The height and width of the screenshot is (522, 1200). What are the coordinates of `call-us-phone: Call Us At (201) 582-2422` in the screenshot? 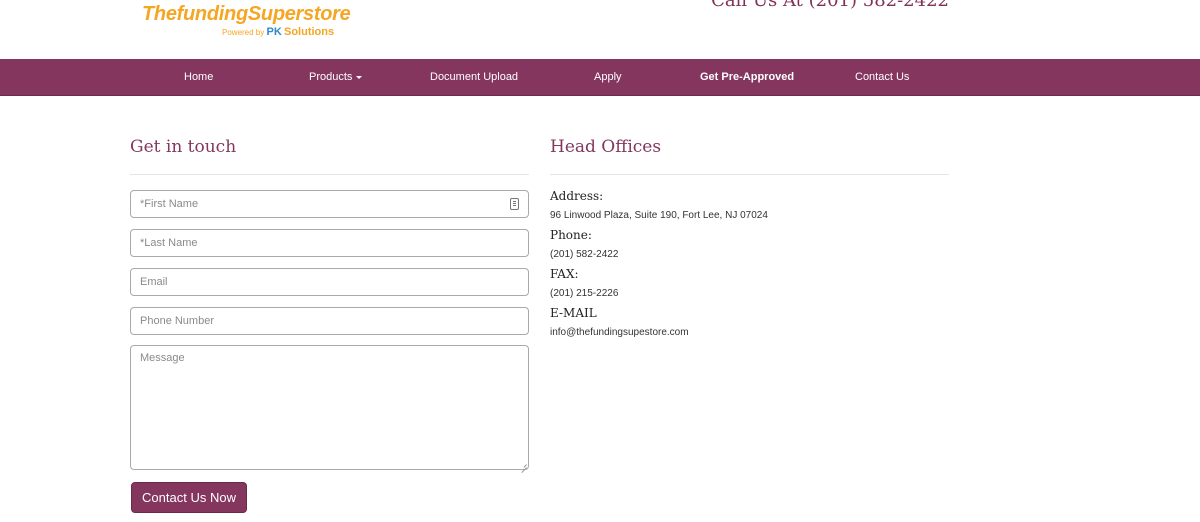 It's located at (830, 5).